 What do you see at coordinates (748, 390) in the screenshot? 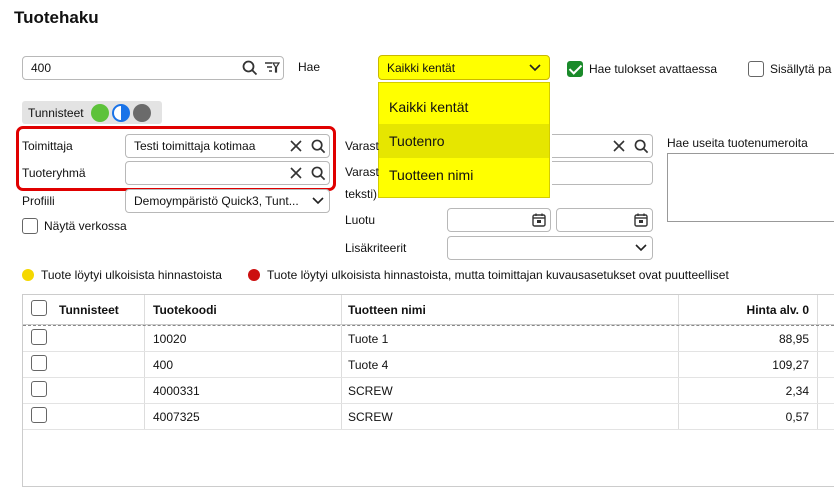
I see `row-price: 2,34` at bounding box center [748, 390].